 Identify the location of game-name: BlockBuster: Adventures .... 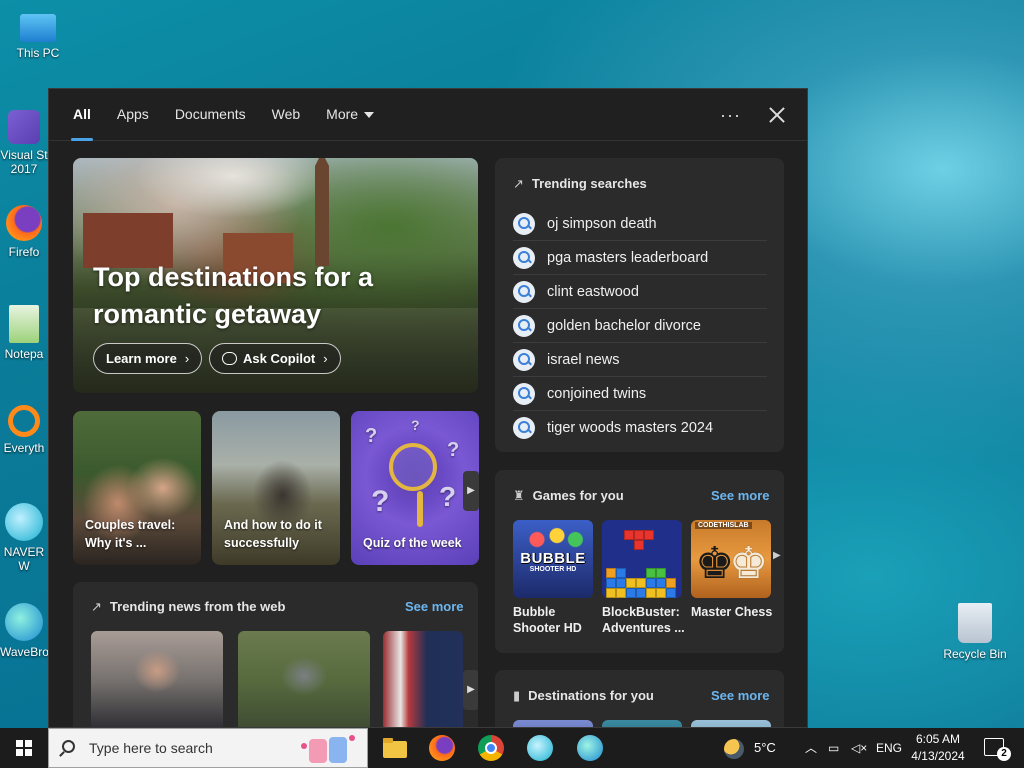
(644, 620).